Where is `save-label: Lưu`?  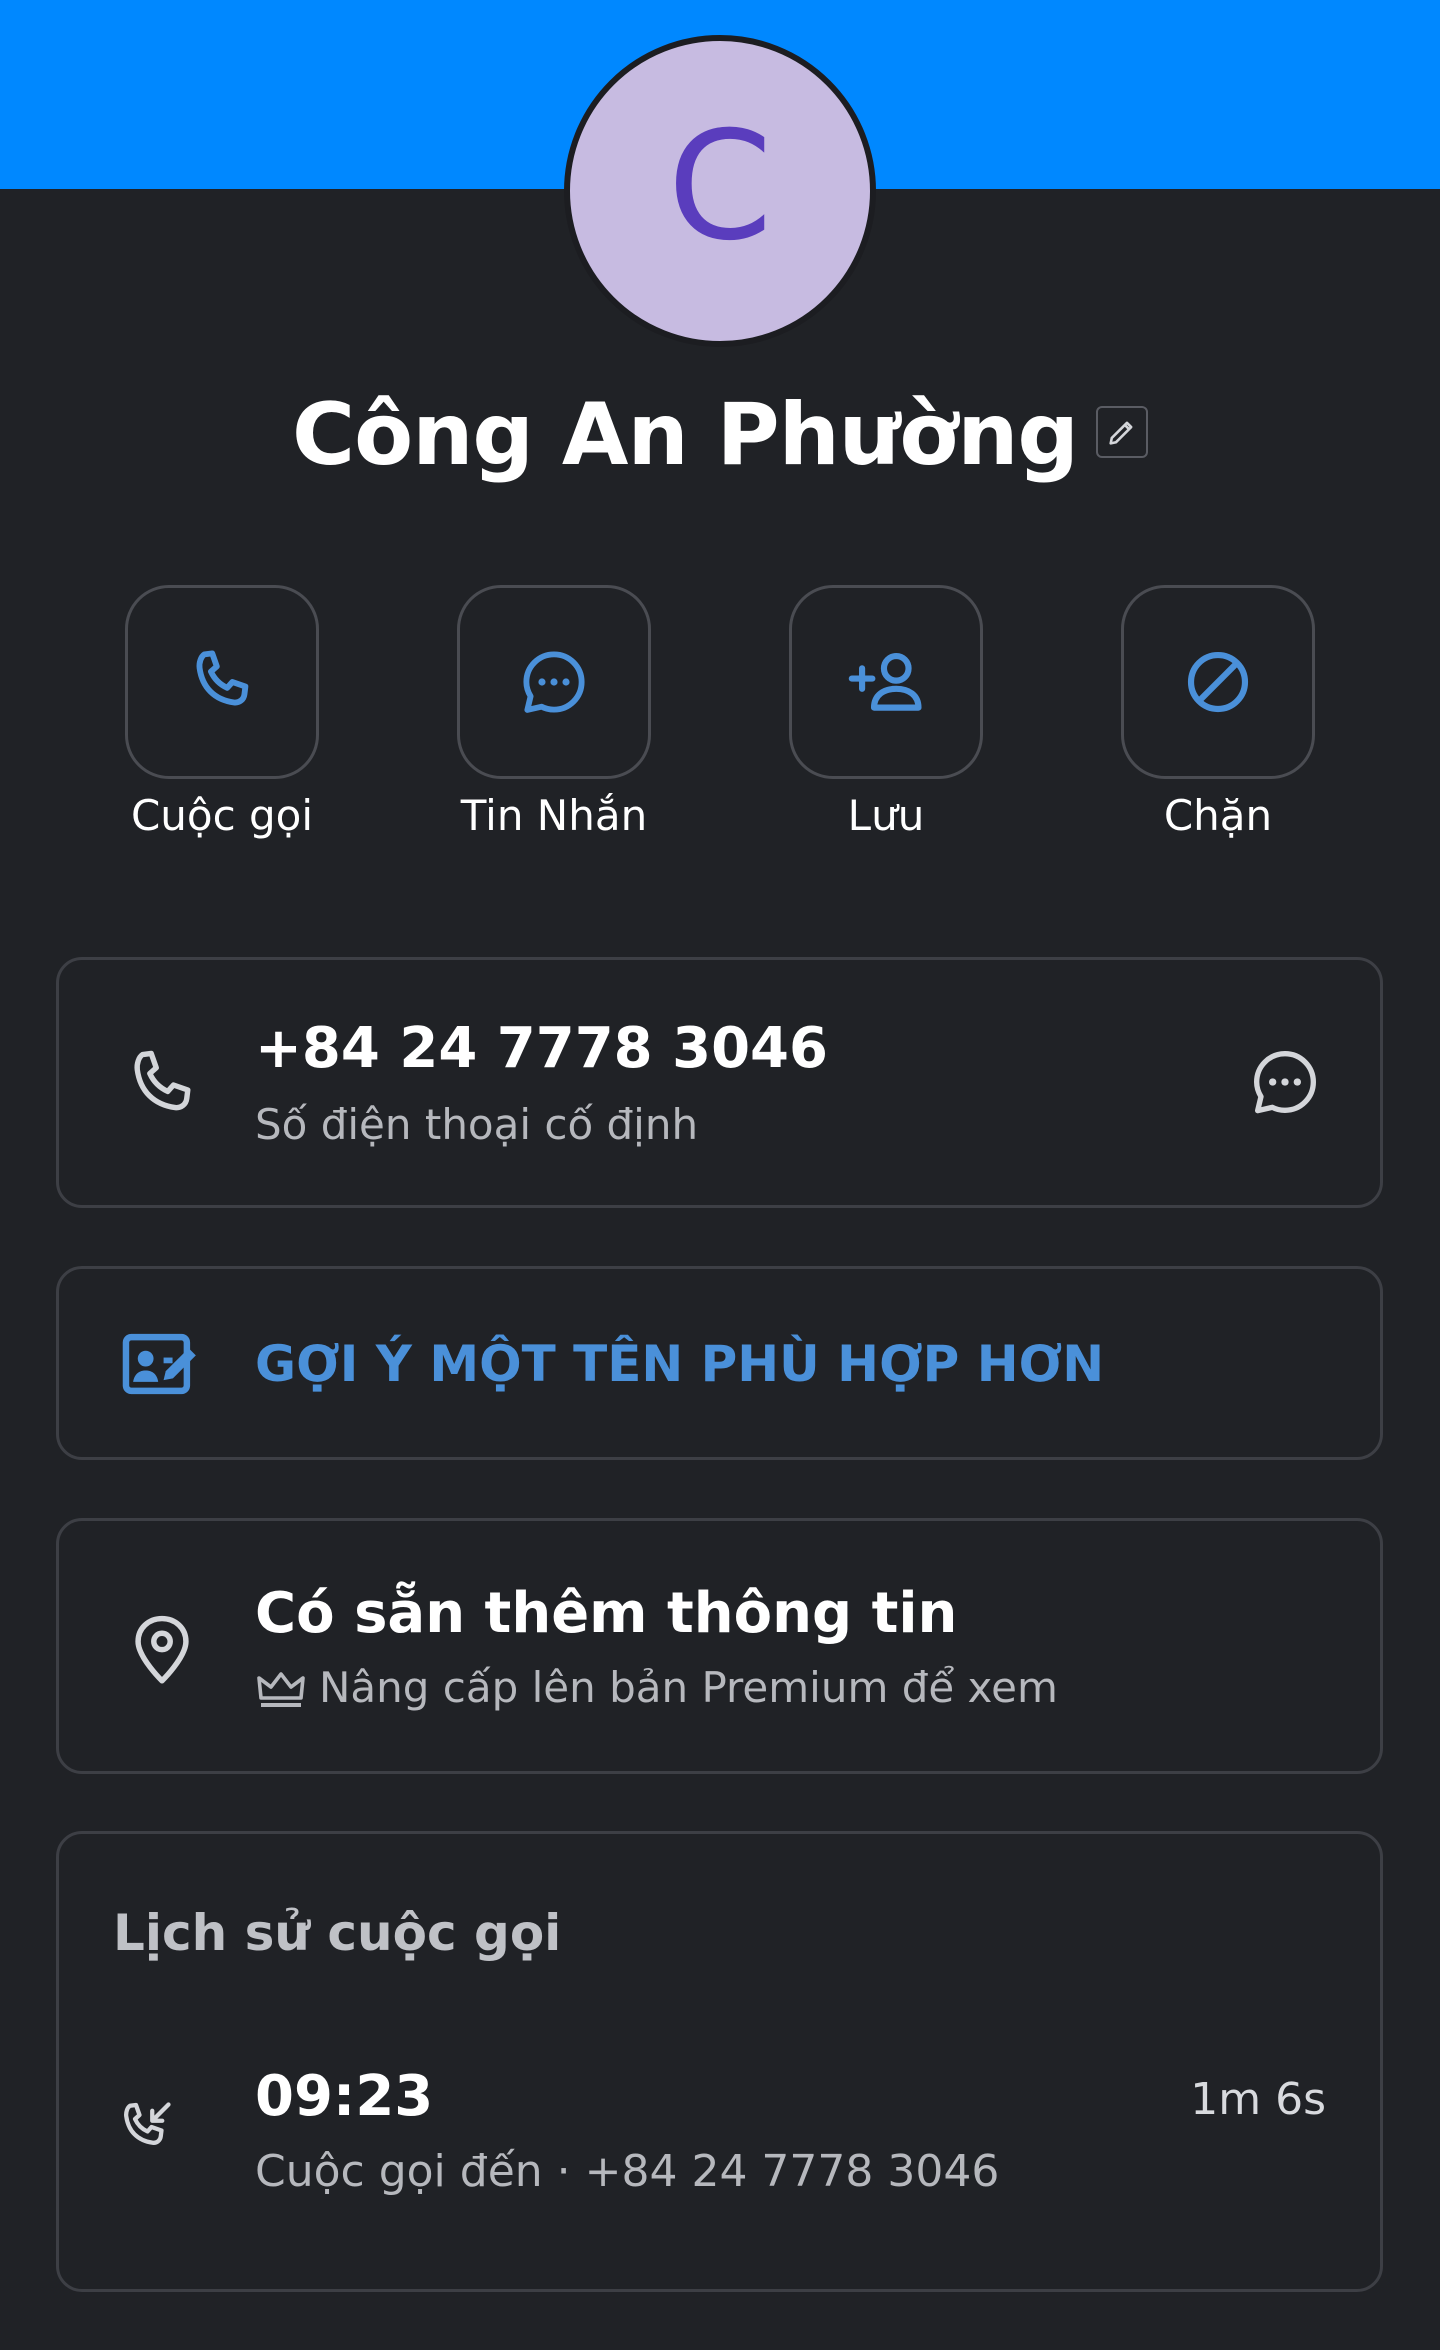
save-label: Lưu is located at coordinates (886, 815).